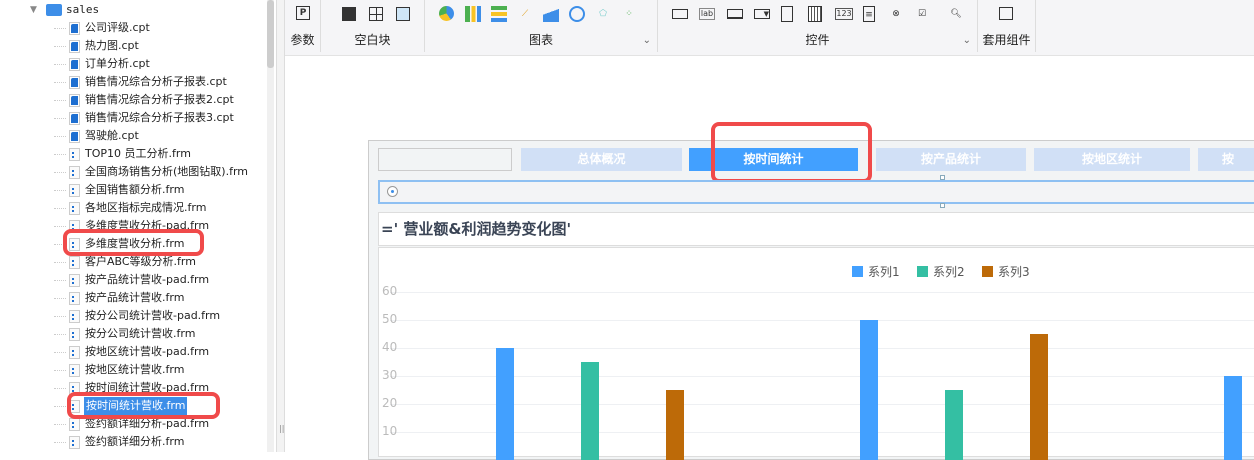 The height and width of the screenshot is (460, 1254). Describe the element at coordinates (1006, 13) in the screenshot. I see `template-component-icon` at that location.